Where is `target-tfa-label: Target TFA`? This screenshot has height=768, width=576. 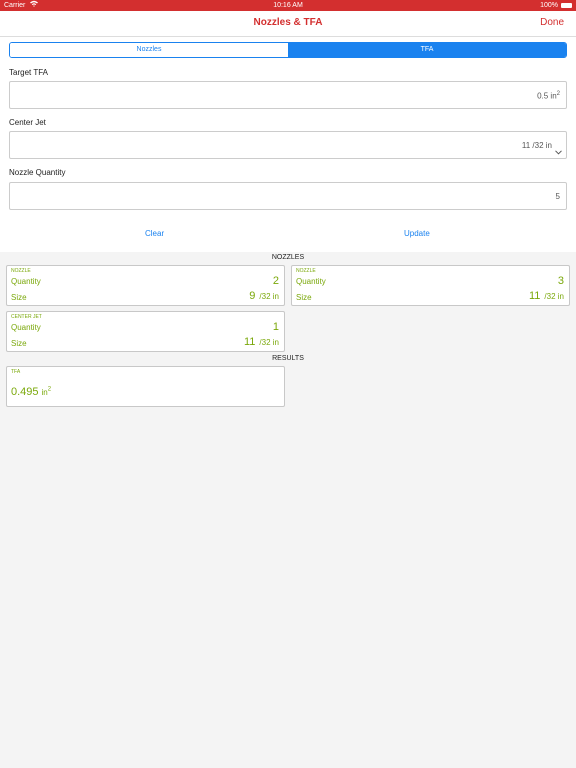 target-tfa-label: Target TFA is located at coordinates (28, 72).